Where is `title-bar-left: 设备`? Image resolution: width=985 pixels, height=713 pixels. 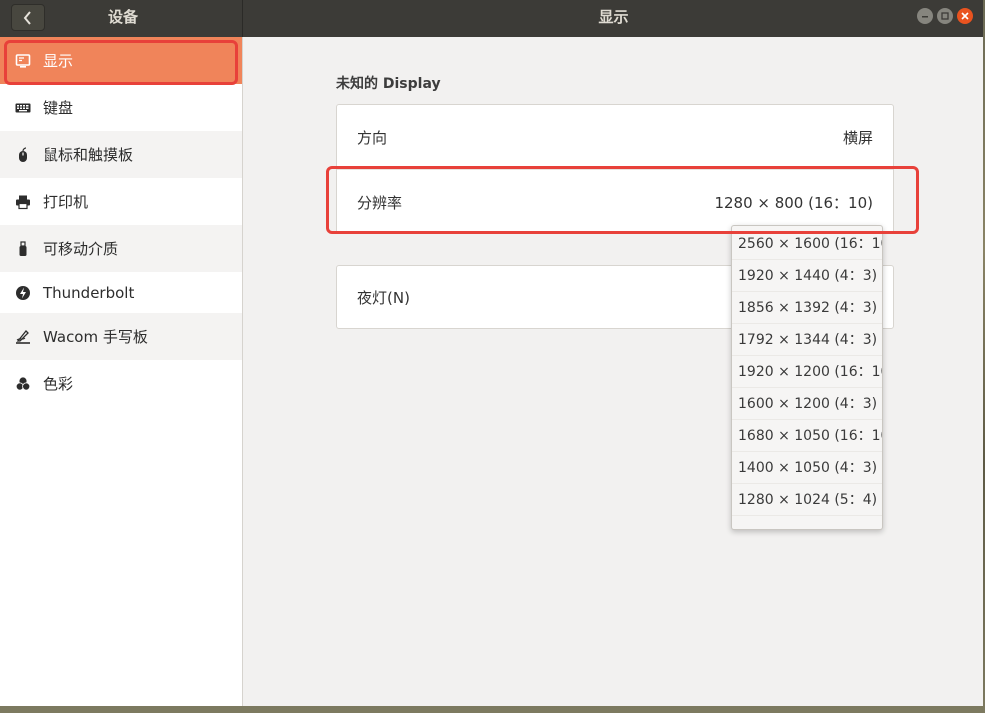 title-bar-left: 设备 is located at coordinates (121, 18).